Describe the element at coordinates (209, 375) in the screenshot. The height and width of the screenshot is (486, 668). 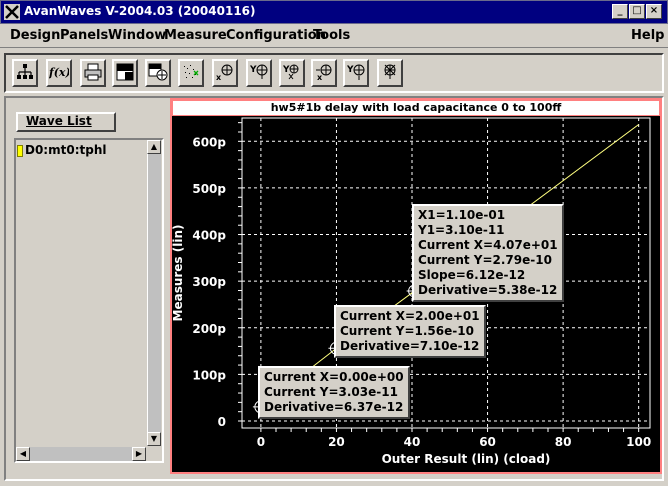
I see `y-tick-label: 100p` at that location.